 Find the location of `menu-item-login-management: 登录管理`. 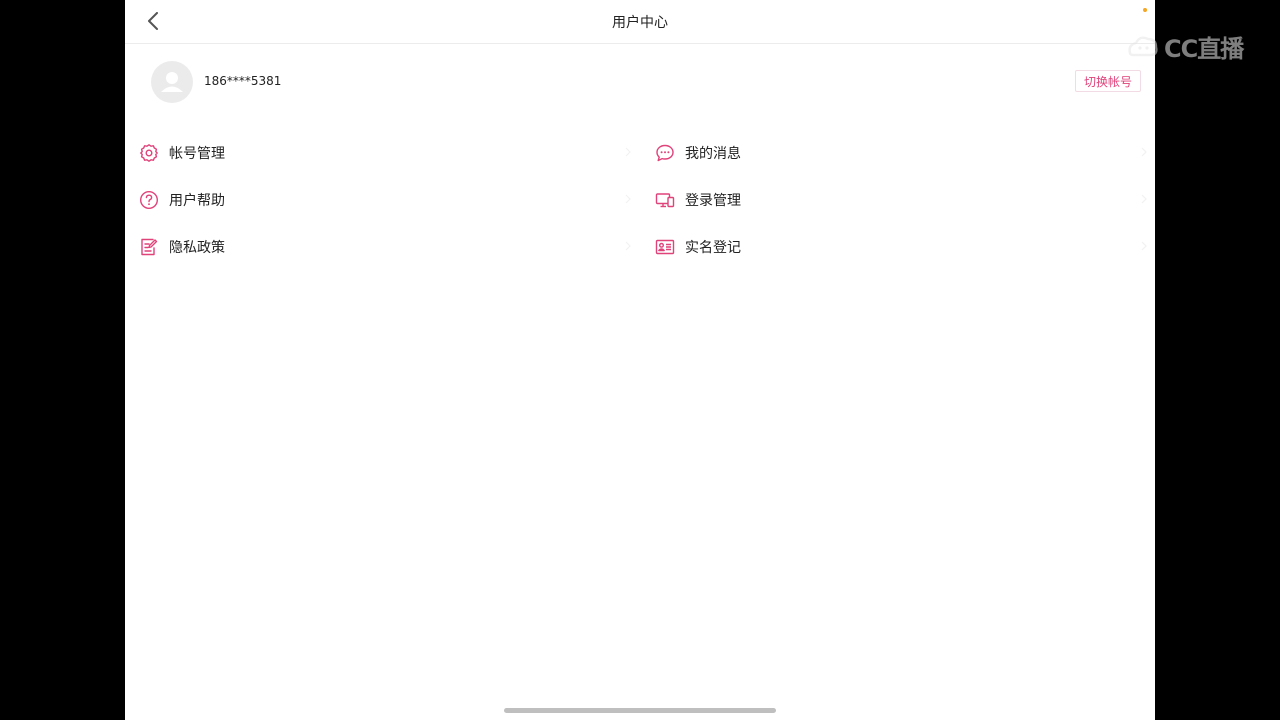

menu-item-login-management: 登录管理 is located at coordinates (905, 200).